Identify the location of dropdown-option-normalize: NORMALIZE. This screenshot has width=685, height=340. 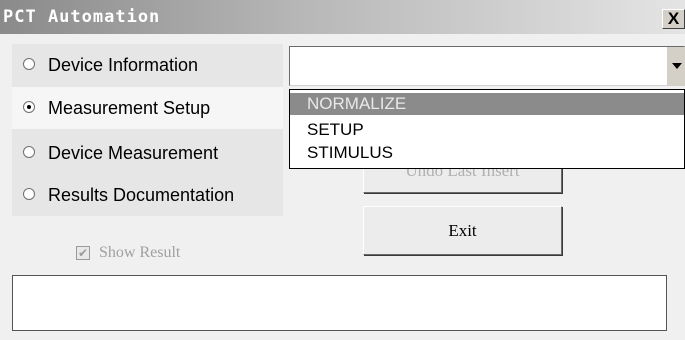
(487, 104).